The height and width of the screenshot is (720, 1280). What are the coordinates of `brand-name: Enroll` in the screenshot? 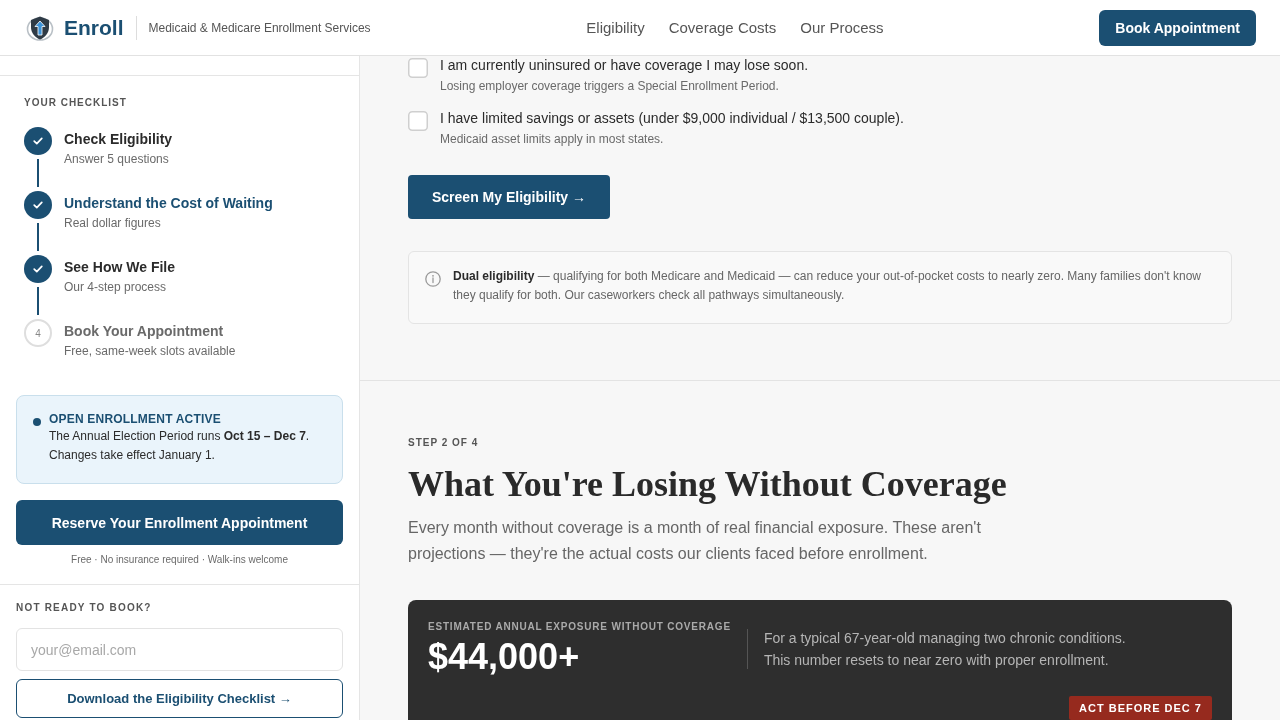 It's located at (94, 27).